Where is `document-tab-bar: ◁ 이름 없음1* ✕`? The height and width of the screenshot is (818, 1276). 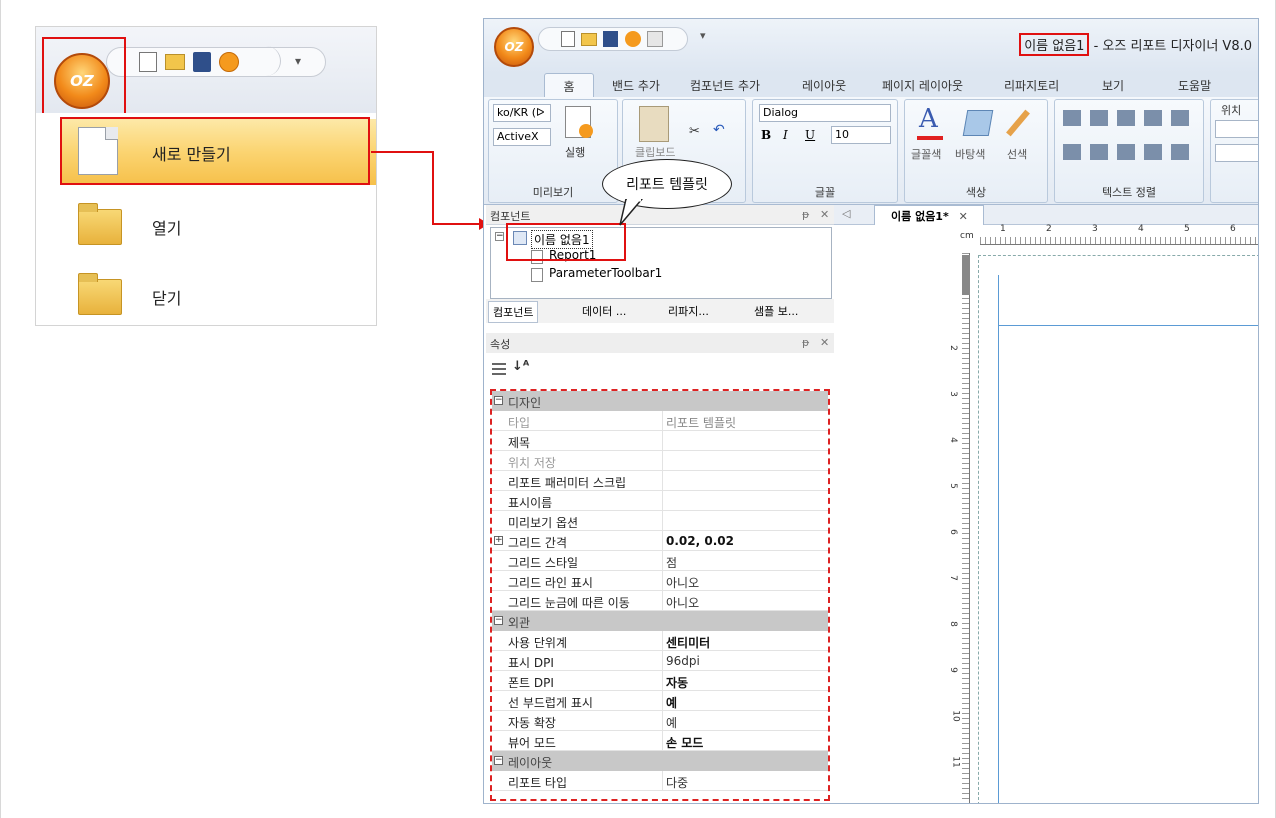
document-tab-bar: ◁ 이름 없음1* ✕ is located at coordinates (1046, 215).